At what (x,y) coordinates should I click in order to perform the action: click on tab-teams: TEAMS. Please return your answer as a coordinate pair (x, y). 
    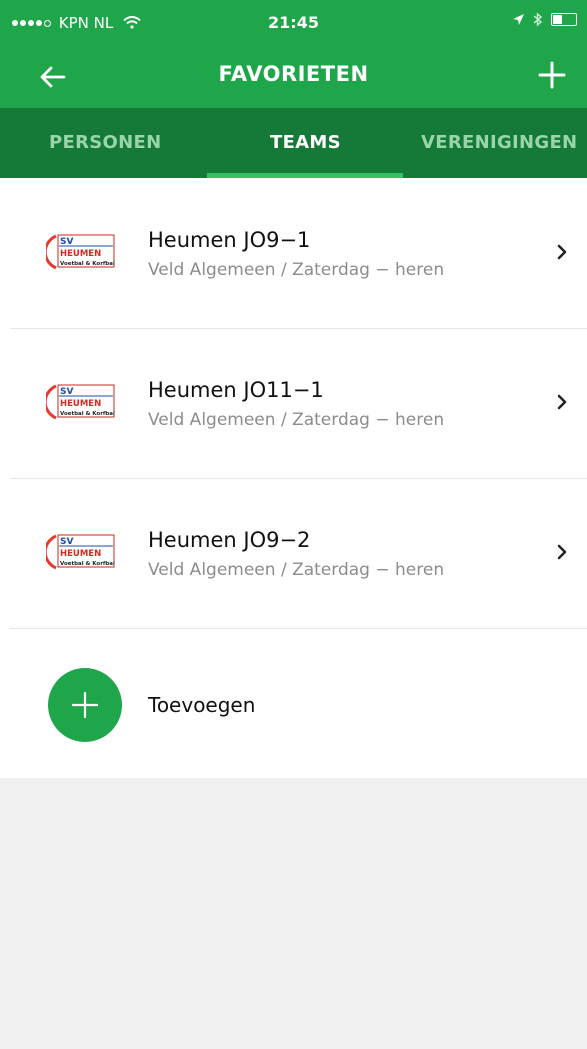
    Looking at the image, I should click on (305, 142).